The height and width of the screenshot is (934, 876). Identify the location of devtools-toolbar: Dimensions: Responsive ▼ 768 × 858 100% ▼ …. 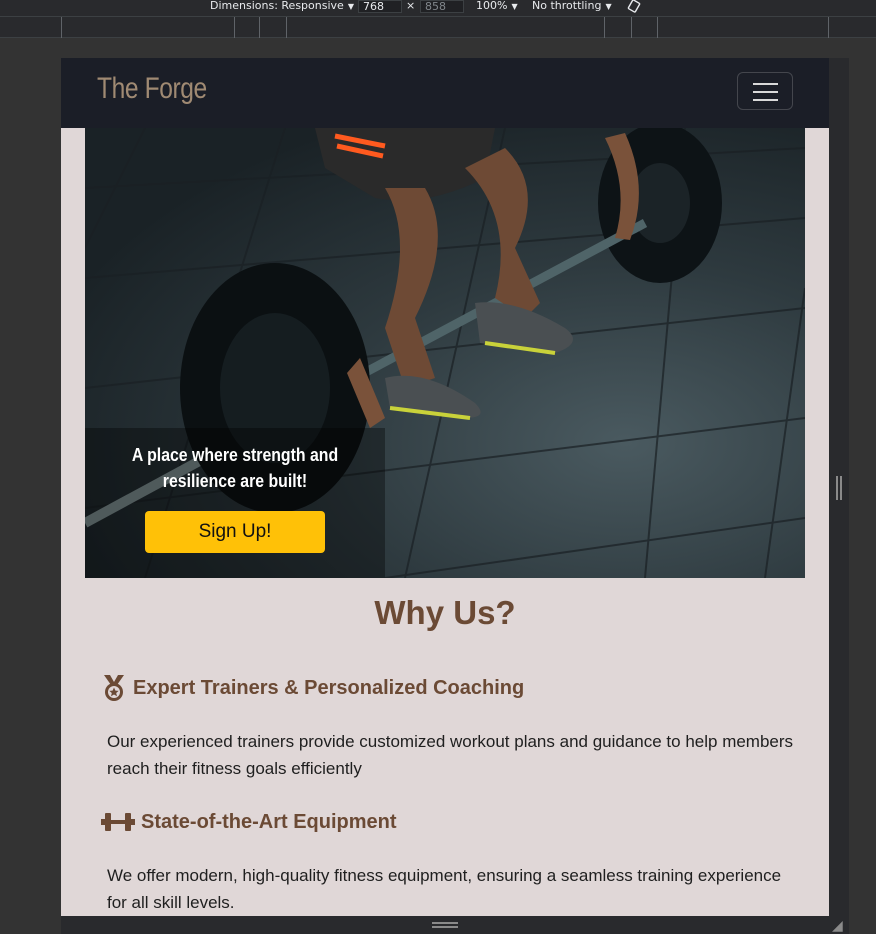
(438, 8).